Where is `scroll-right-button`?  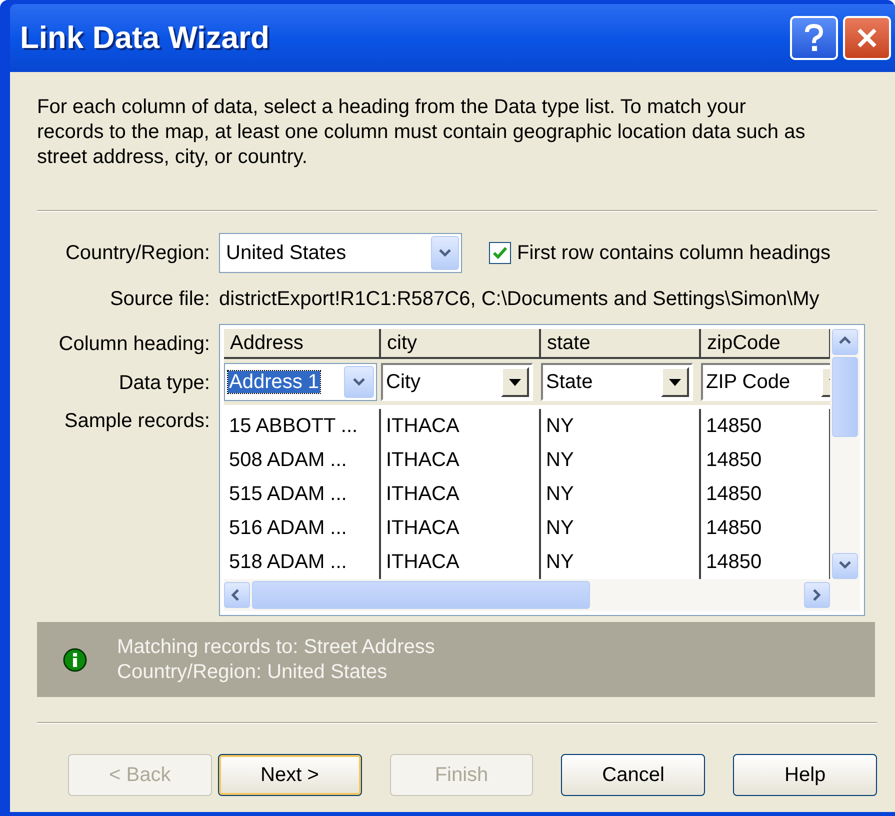 scroll-right-button is located at coordinates (817, 595).